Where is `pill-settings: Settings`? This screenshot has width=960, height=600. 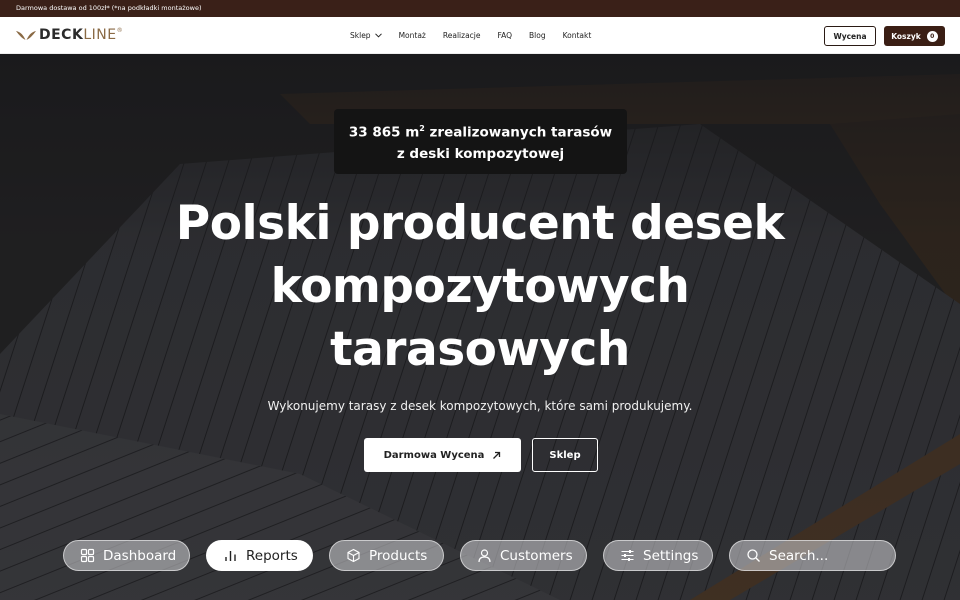 pill-settings: Settings is located at coordinates (658, 555).